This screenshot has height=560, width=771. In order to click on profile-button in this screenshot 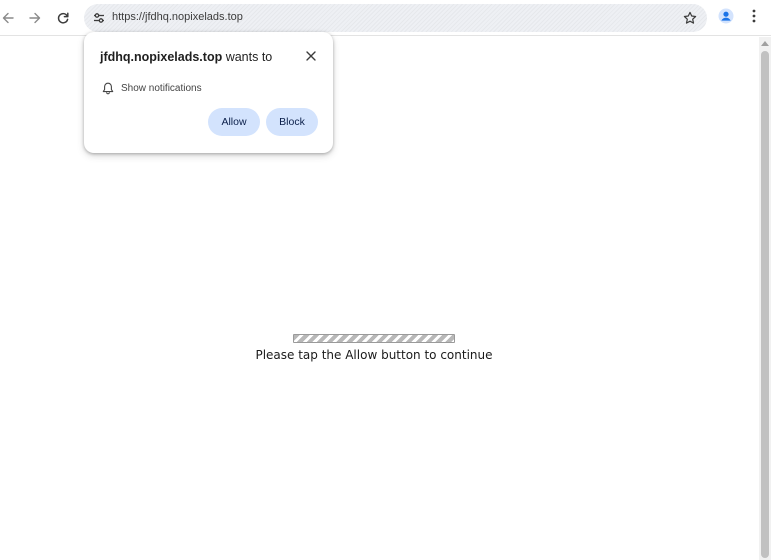, I will do `click(726, 18)`.